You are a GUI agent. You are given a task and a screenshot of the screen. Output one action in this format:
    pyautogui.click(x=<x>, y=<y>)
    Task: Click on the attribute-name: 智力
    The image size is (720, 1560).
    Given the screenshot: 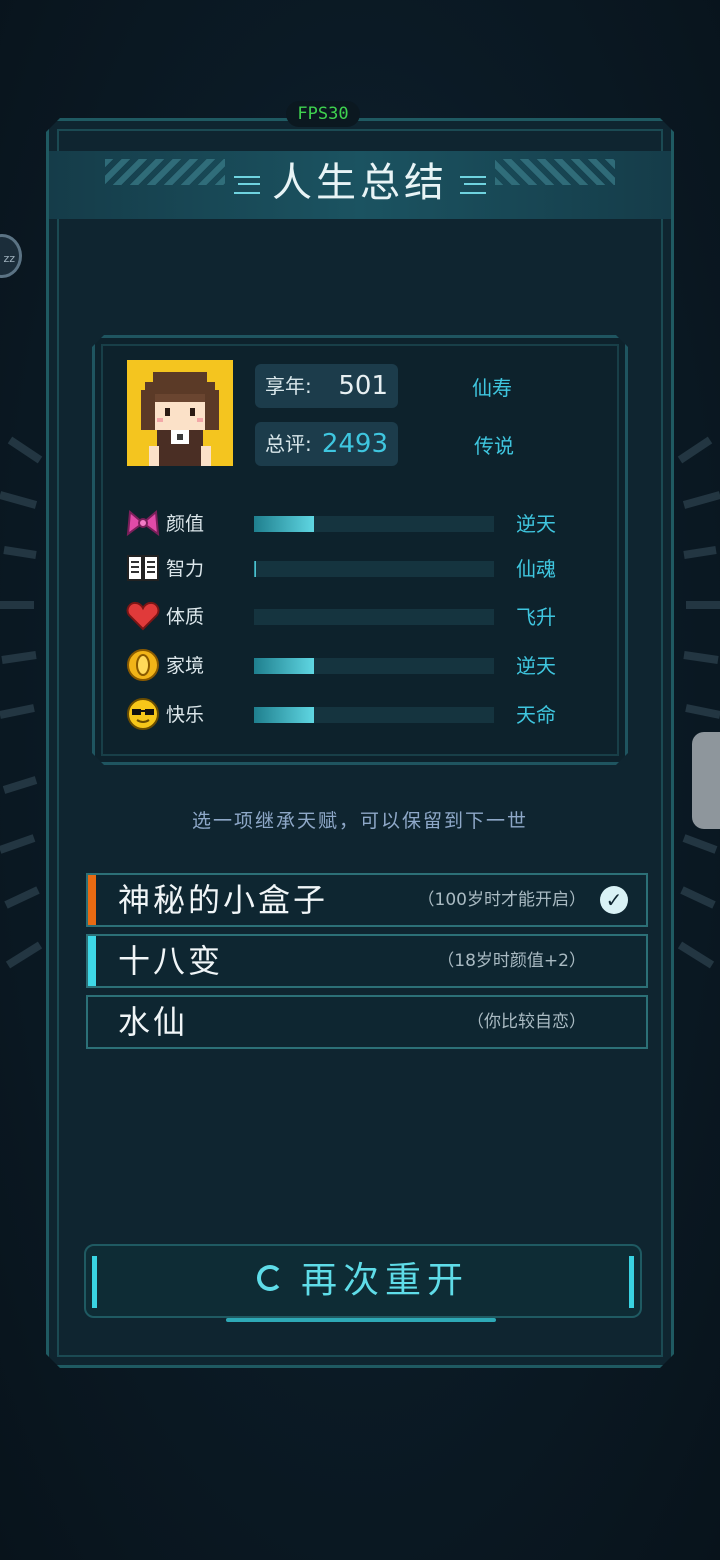 What is the action you would take?
    pyautogui.click(x=185, y=569)
    